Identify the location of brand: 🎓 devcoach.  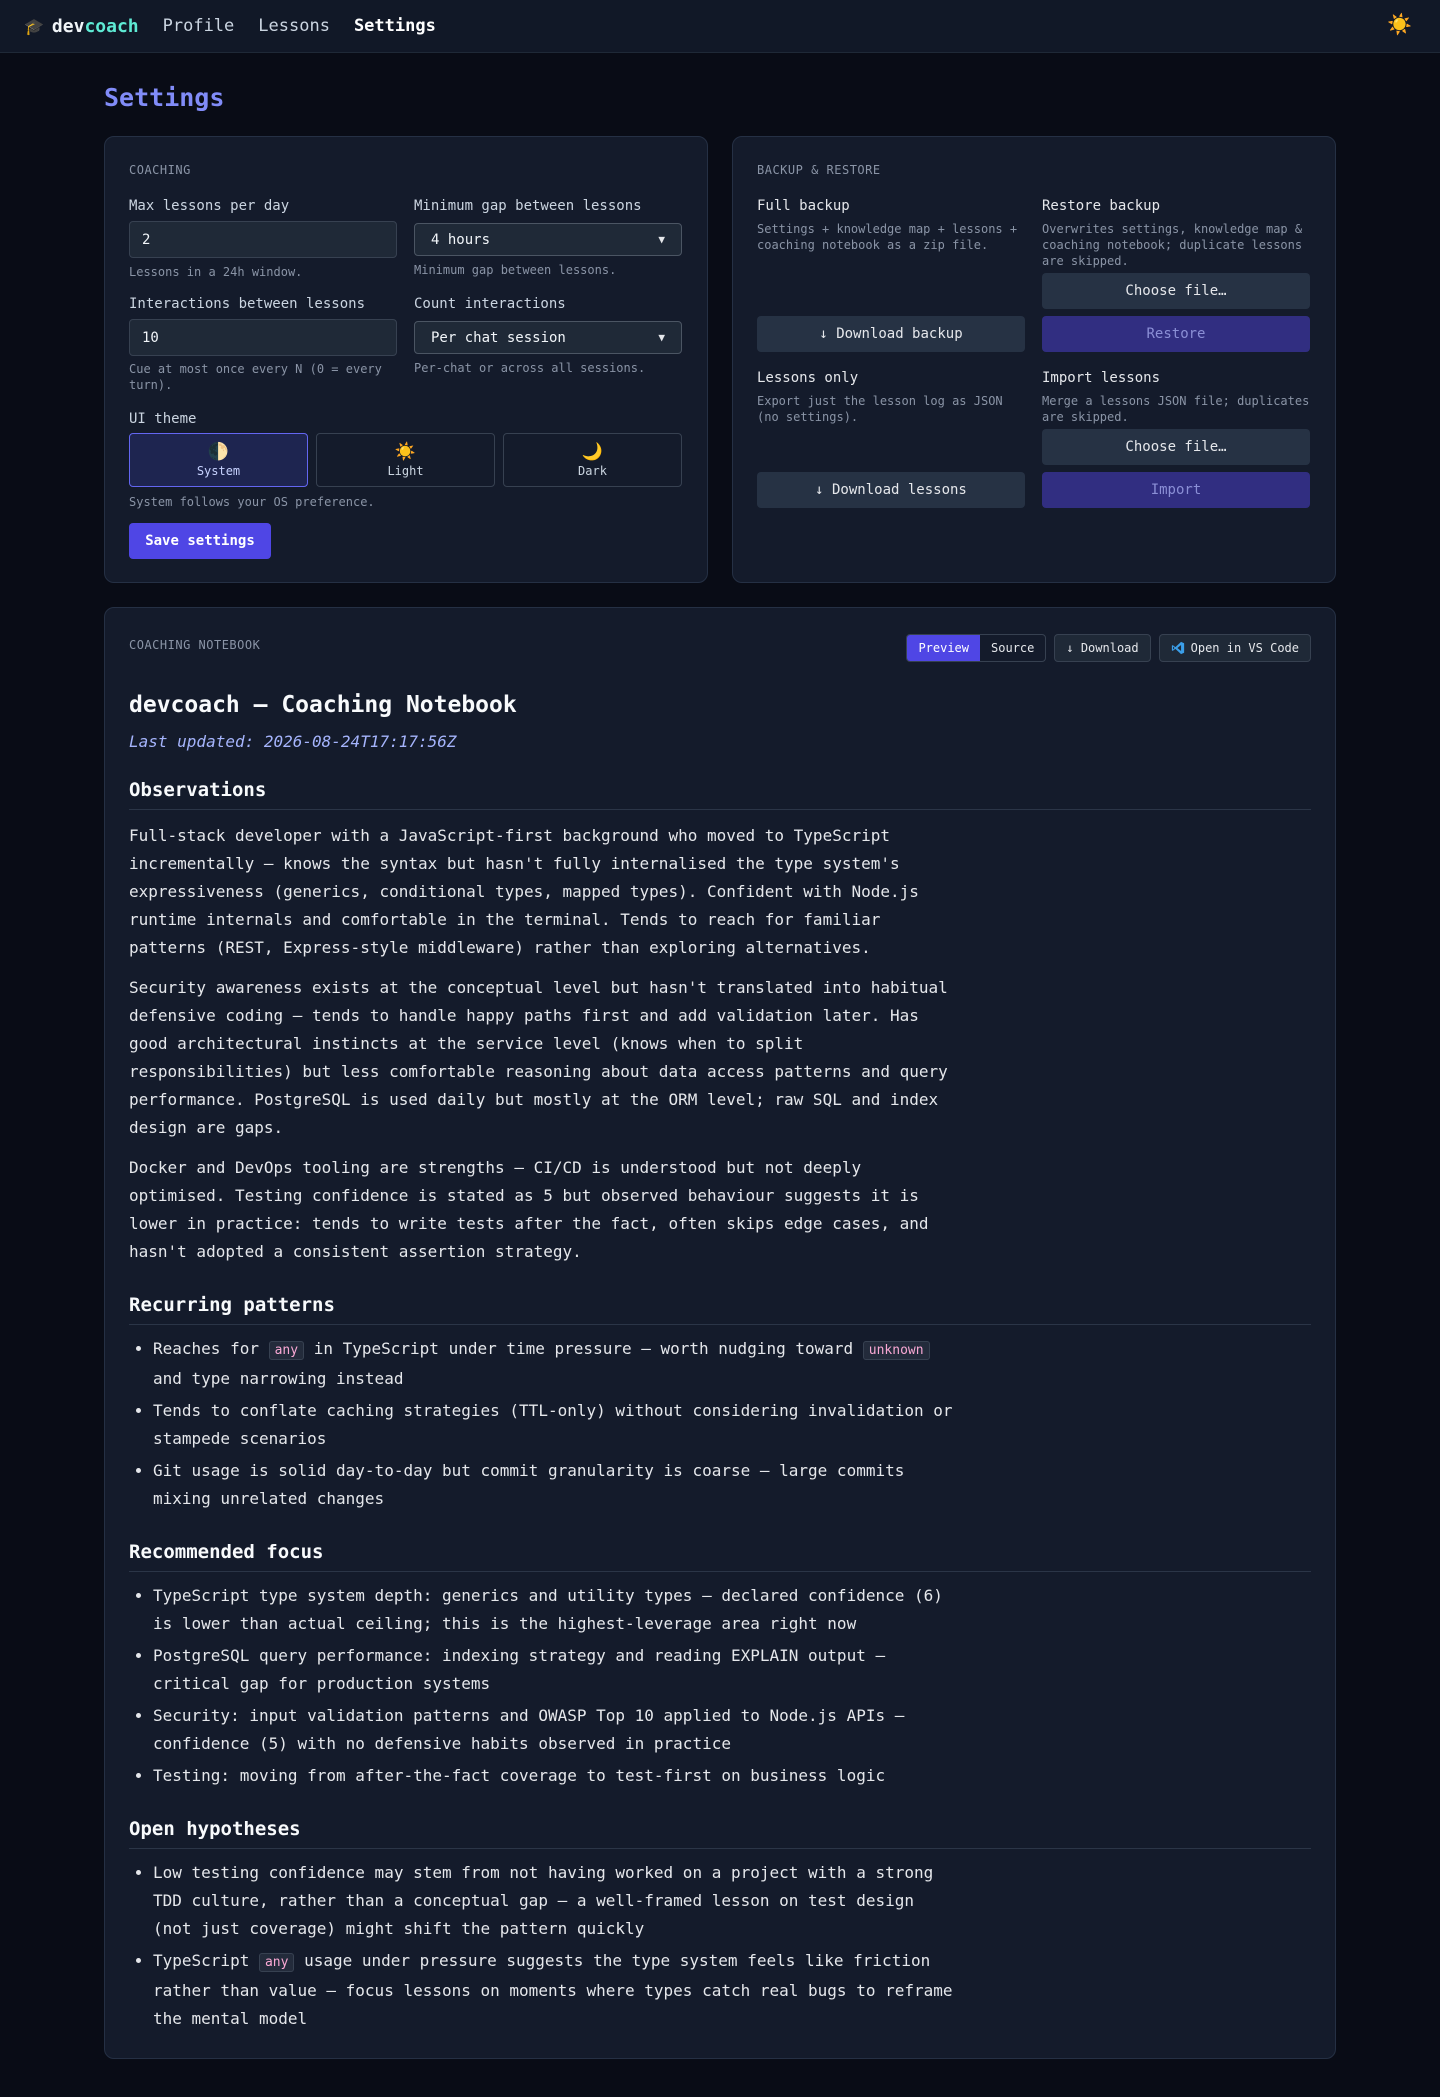
(81, 26).